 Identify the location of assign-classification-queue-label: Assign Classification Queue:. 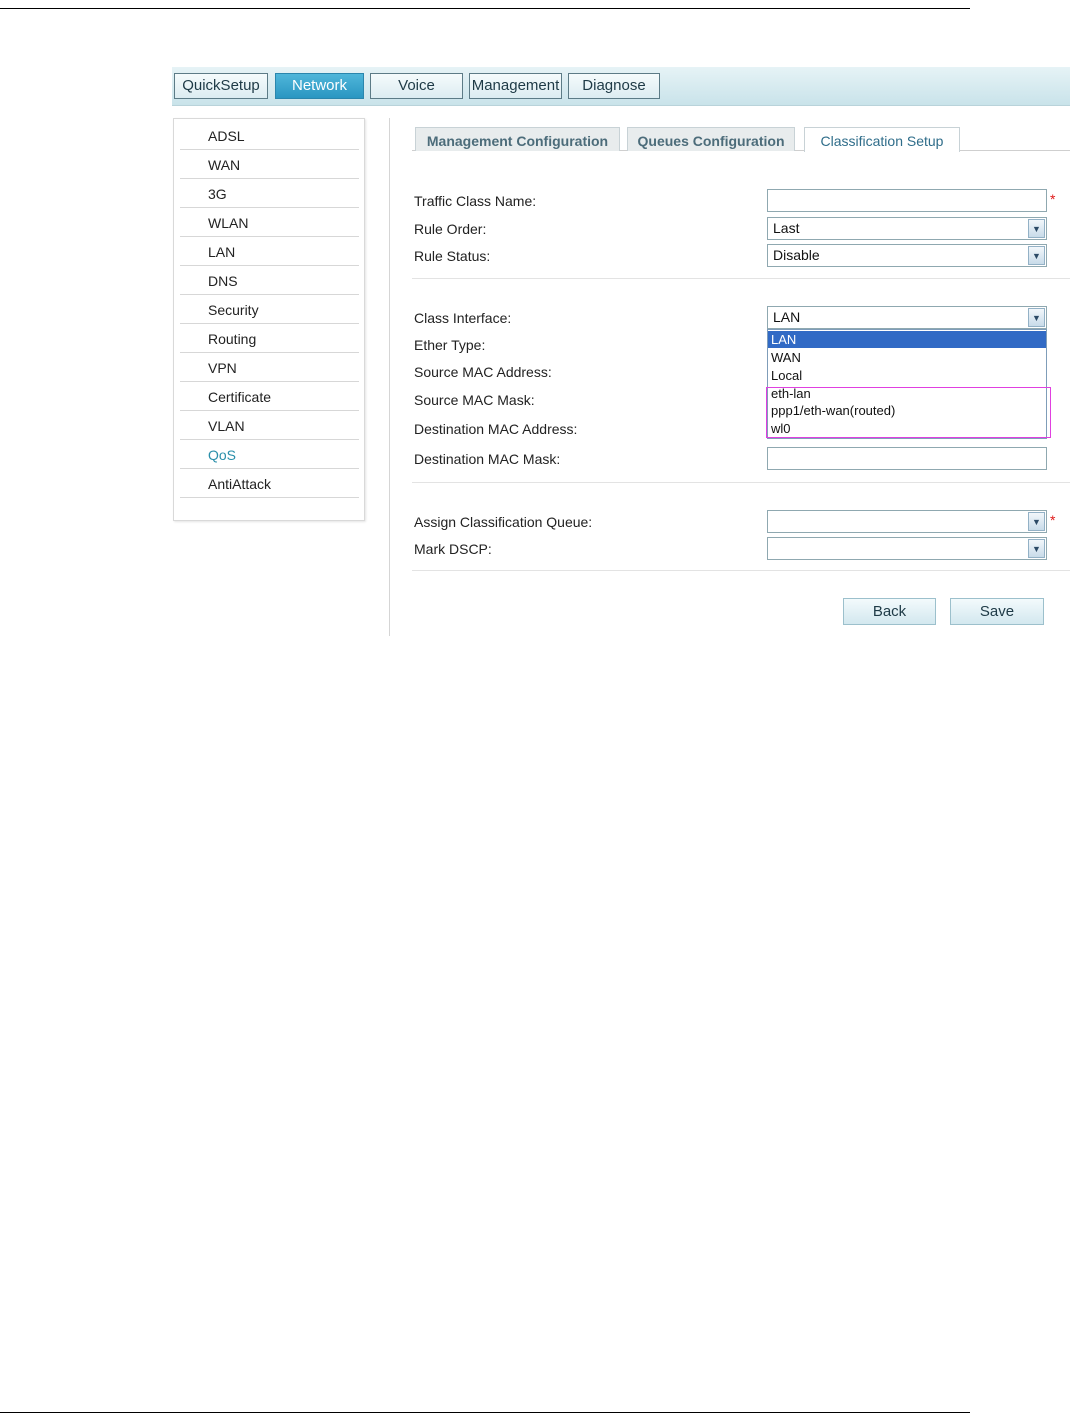
(503, 522).